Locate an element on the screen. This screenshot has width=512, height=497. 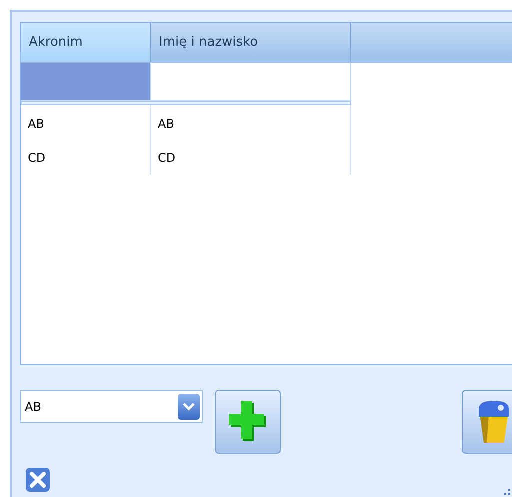
trash-bin-icon is located at coordinates (494, 422).